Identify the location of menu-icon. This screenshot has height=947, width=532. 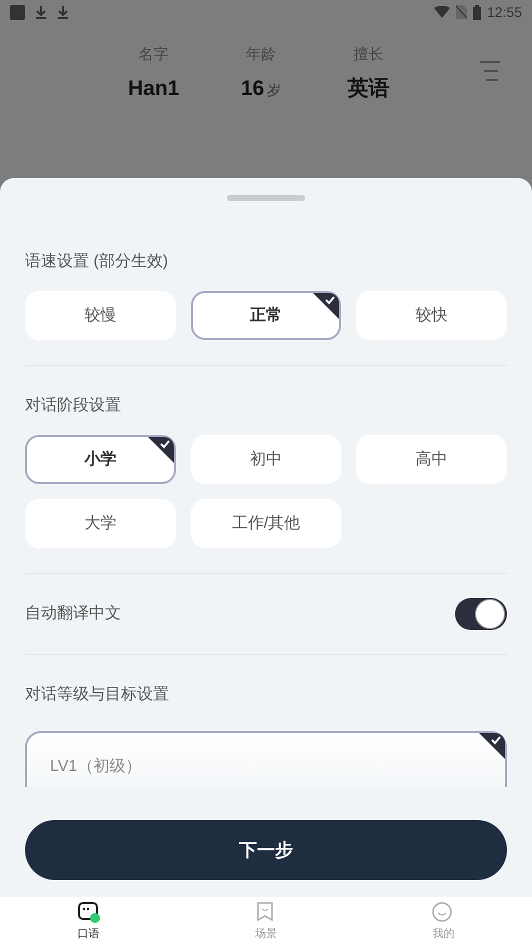
(490, 71).